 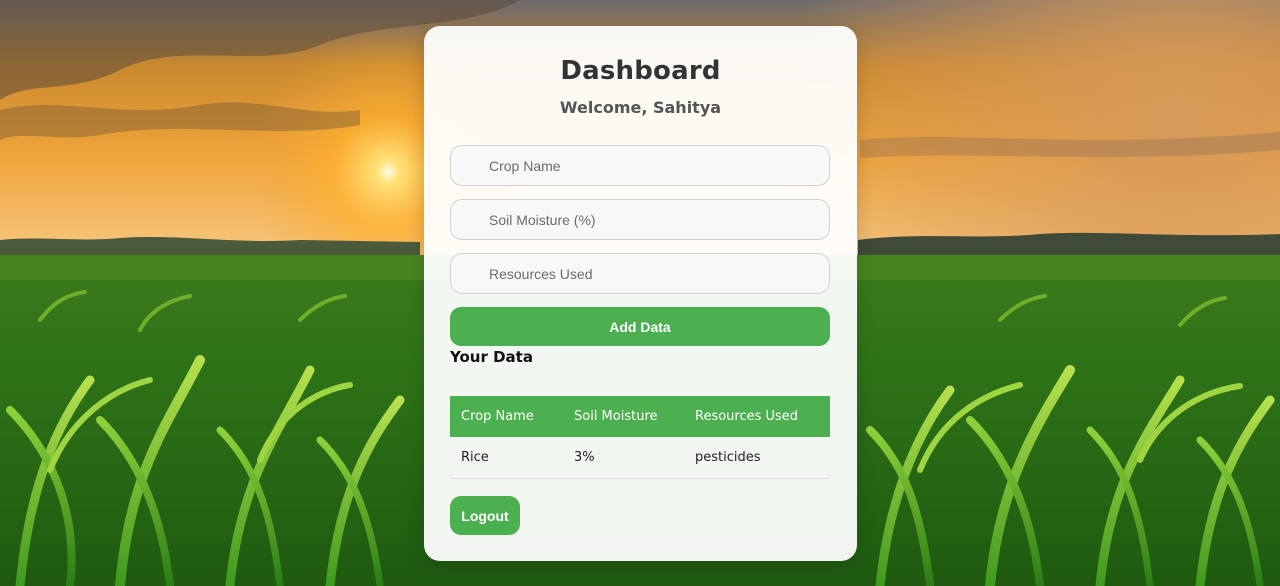 I want to click on page-title: Dashboard, so click(x=640, y=71).